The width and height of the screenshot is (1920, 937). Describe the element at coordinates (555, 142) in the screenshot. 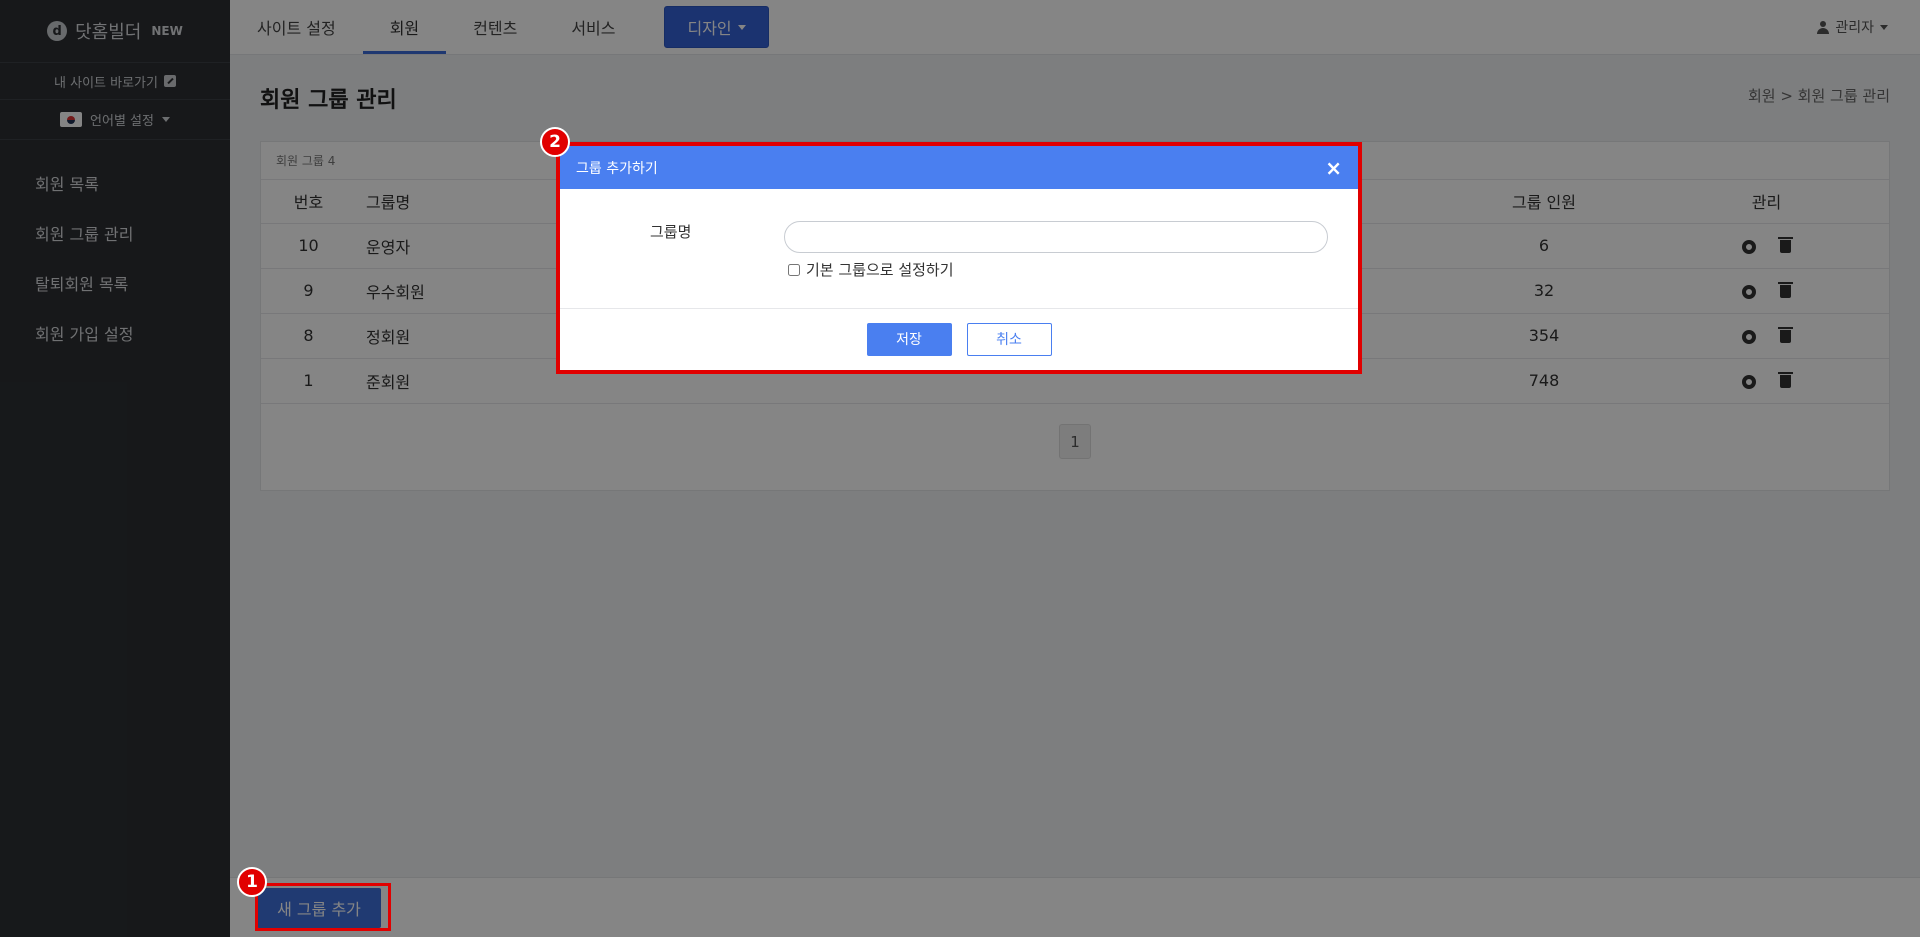

I see `step-marker-2: 2` at that location.